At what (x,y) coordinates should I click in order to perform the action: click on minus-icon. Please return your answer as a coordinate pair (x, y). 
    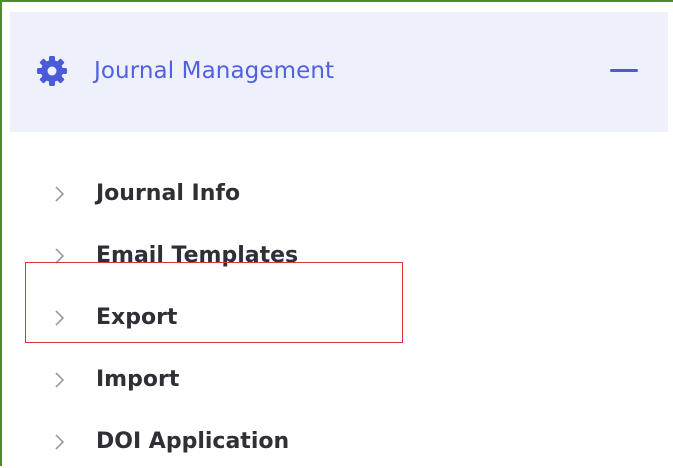
    Looking at the image, I should click on (624, 70).